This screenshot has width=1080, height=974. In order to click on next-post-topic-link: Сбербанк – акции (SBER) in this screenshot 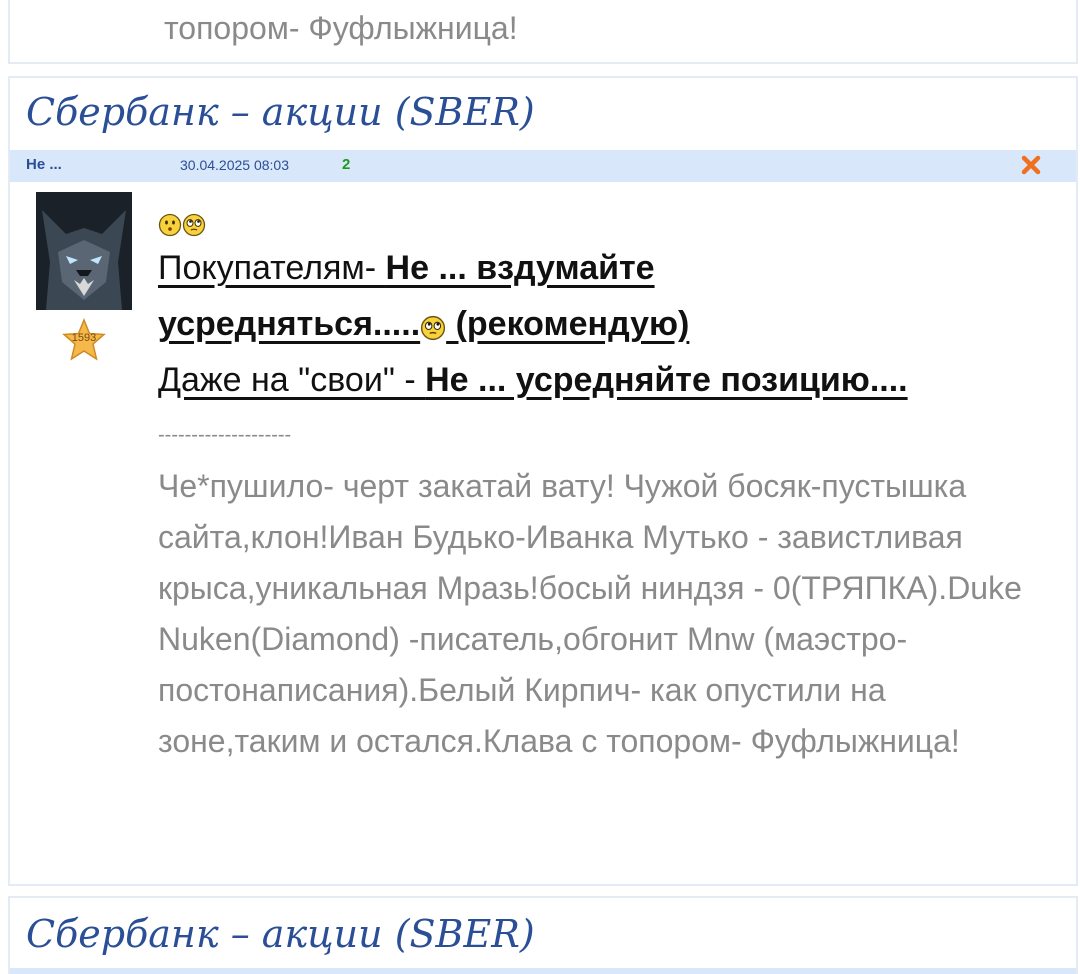, I will do `click(280, 934)`.